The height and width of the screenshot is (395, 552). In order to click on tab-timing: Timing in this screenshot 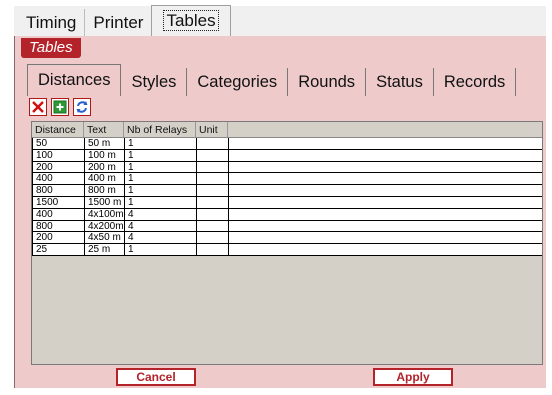, I will do `click(49, 22)`.